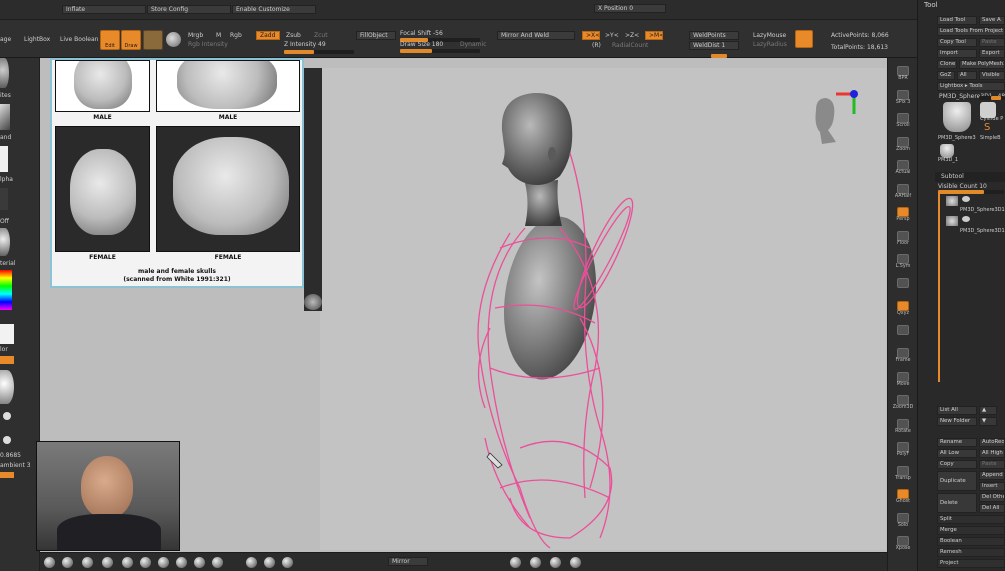 The image size is (1005, 571). I want to click on subtool-scrollbar, so click(939, 287).